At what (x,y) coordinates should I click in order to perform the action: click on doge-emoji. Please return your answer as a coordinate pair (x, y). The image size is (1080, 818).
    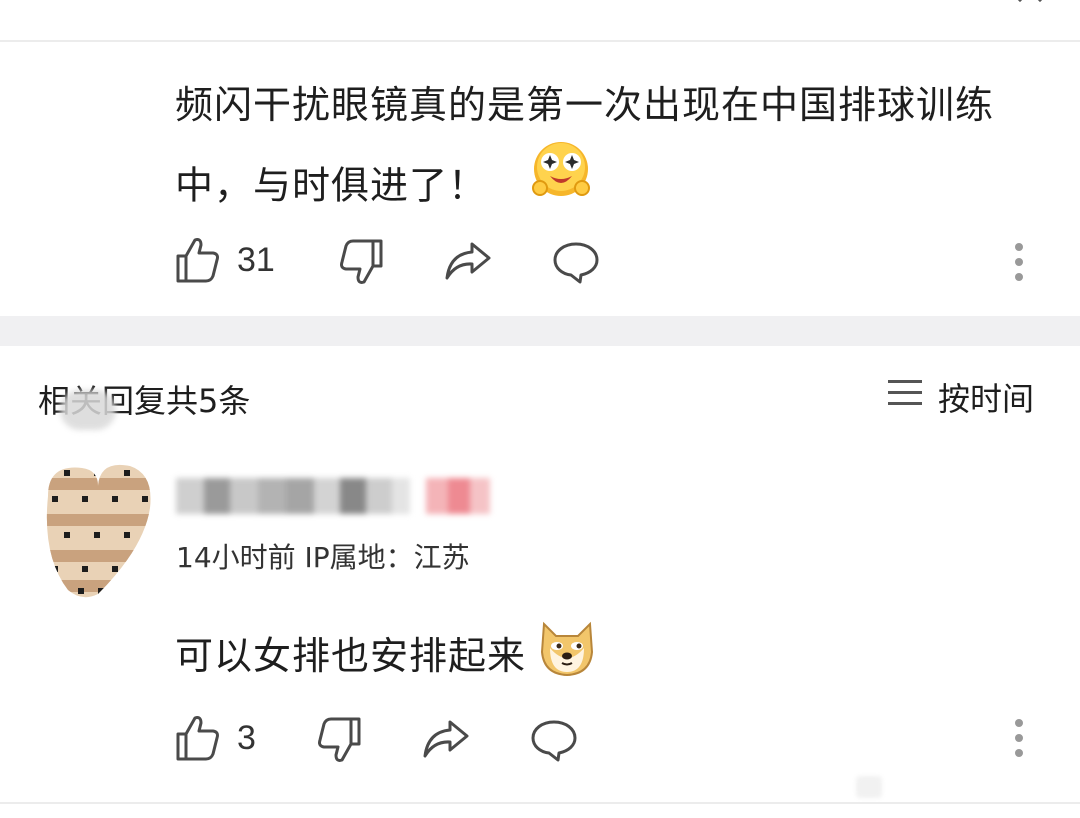
    Looking at the image, I should click on (567, 652).